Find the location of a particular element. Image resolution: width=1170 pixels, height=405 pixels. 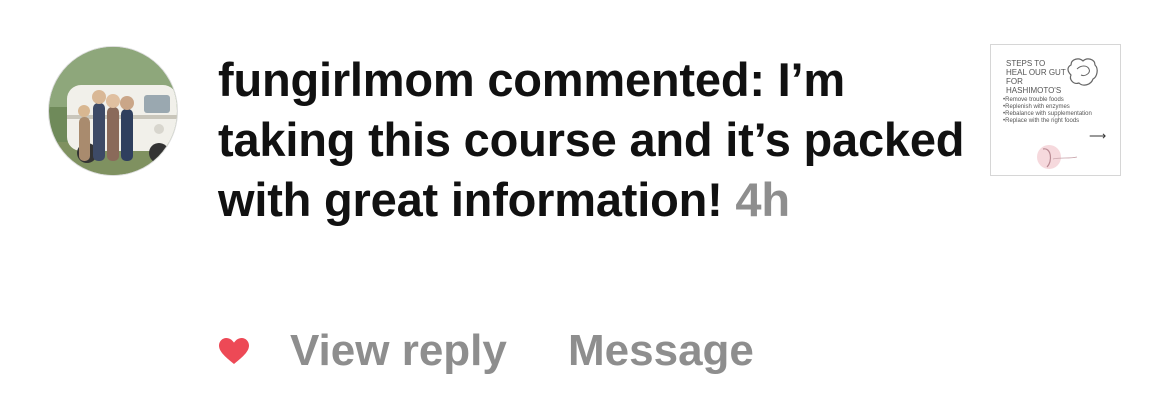

thumbnail-bullet: Replenish with enzymes is located at coordinates (1047, 107).